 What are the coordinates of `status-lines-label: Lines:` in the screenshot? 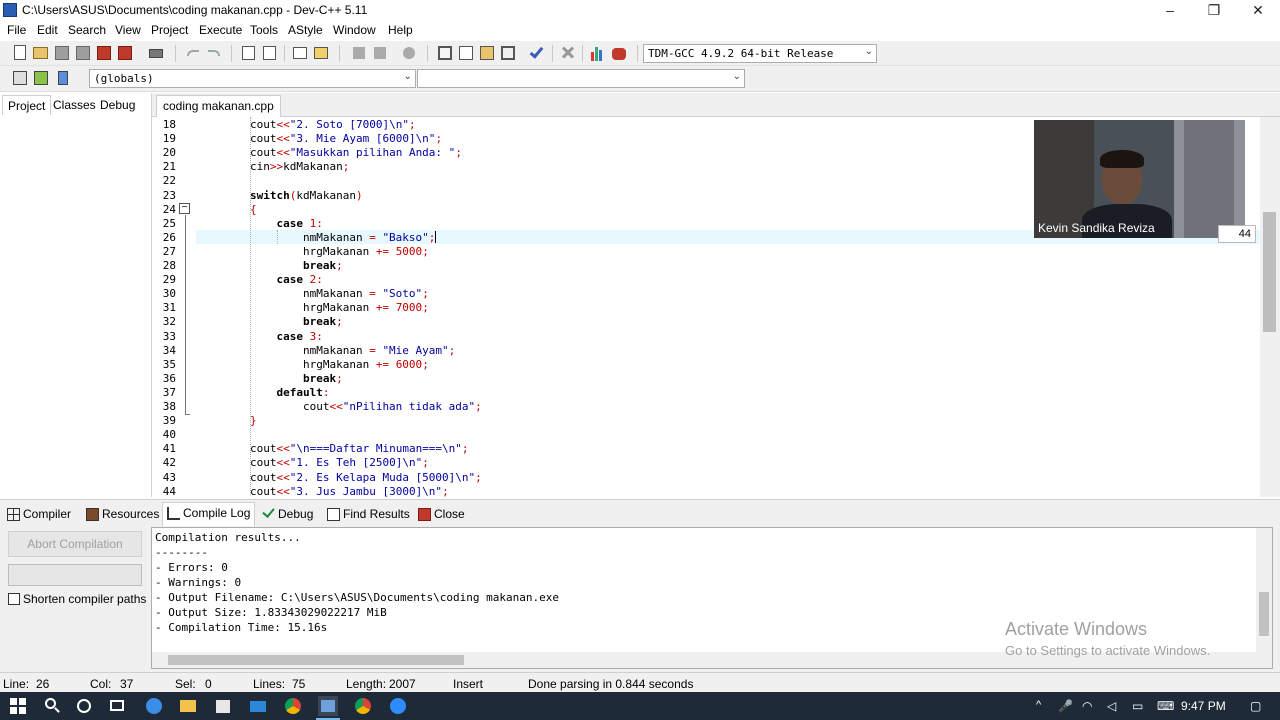 It's located at (269, 684).